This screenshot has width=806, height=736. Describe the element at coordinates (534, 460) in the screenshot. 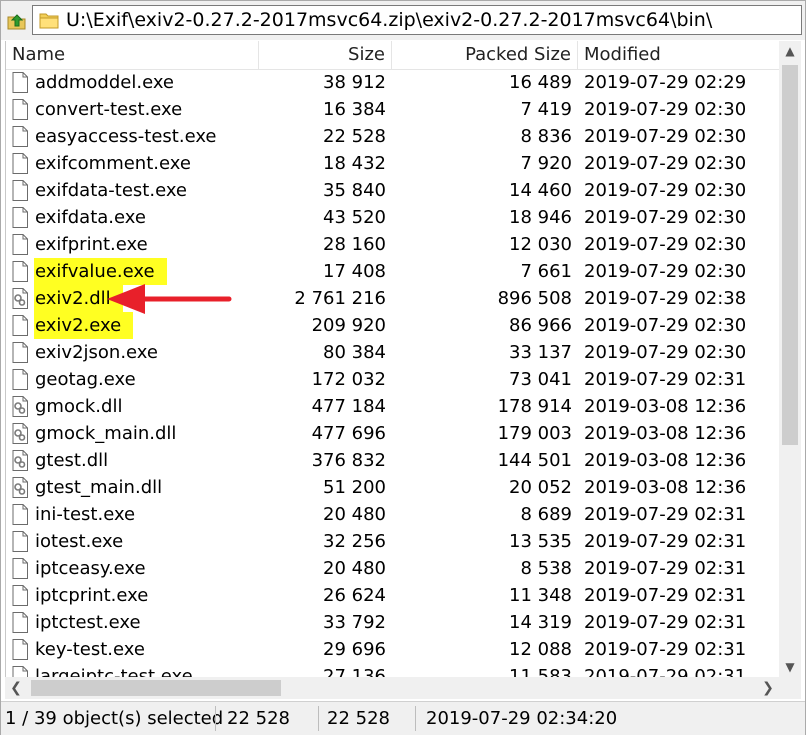

I see `file-packed-size: 144 501` at that location.